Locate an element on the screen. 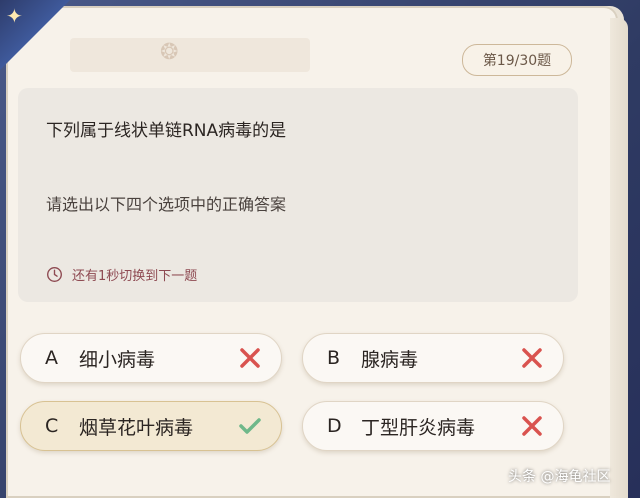 The height and width of the screenshot is (498, 640). option-c: C 烟草花叶病毒 is located at coordinates (151, 426).